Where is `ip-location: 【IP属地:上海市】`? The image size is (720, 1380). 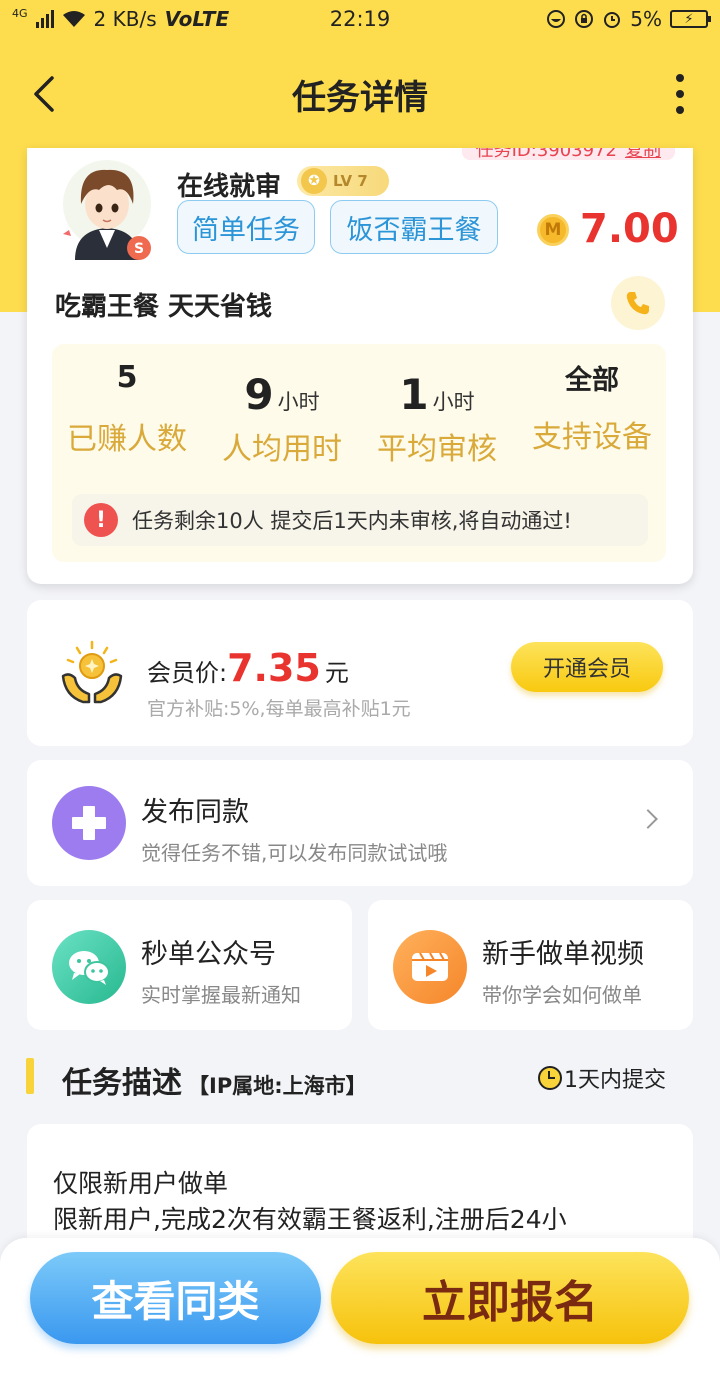
ip-location: 【IP属地:上海市】 is located at coordinates (277, 1086).